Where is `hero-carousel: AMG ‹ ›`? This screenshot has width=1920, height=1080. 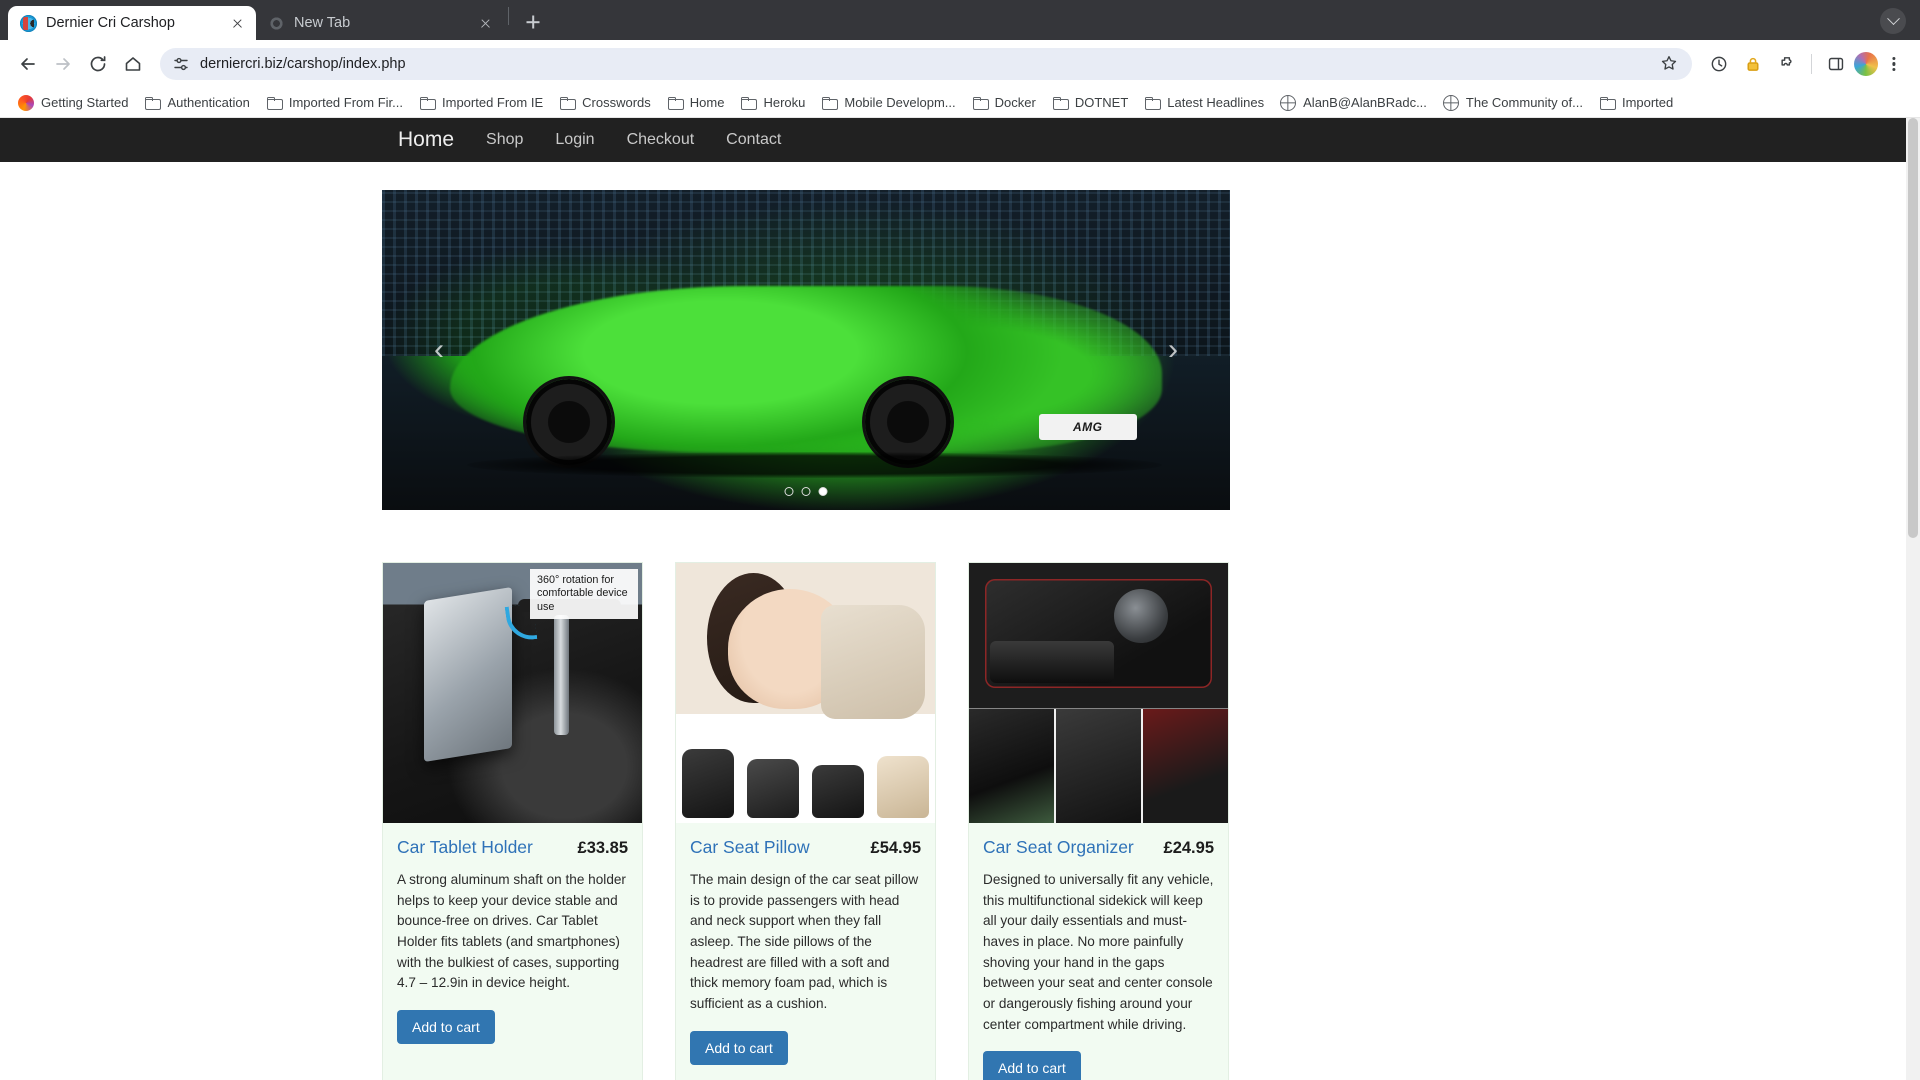
hero-carousel: AMG ‹ › is located at coordinates (806, 350).